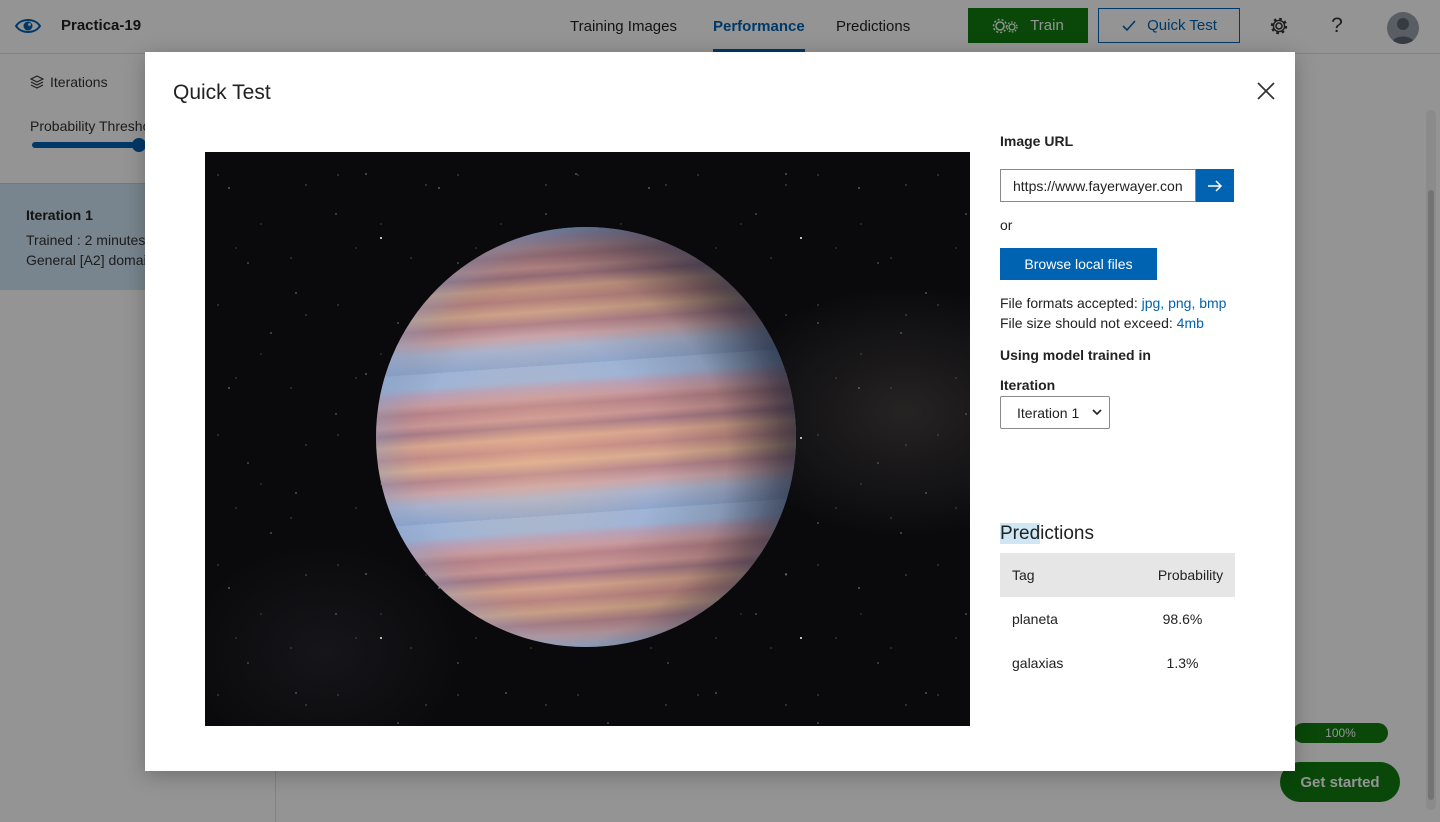 Image resolution: width=1440 pixels, height=822 pixels. I want to click on file-size-info: File size should not exceed: 4mb, so click(1102, 323).